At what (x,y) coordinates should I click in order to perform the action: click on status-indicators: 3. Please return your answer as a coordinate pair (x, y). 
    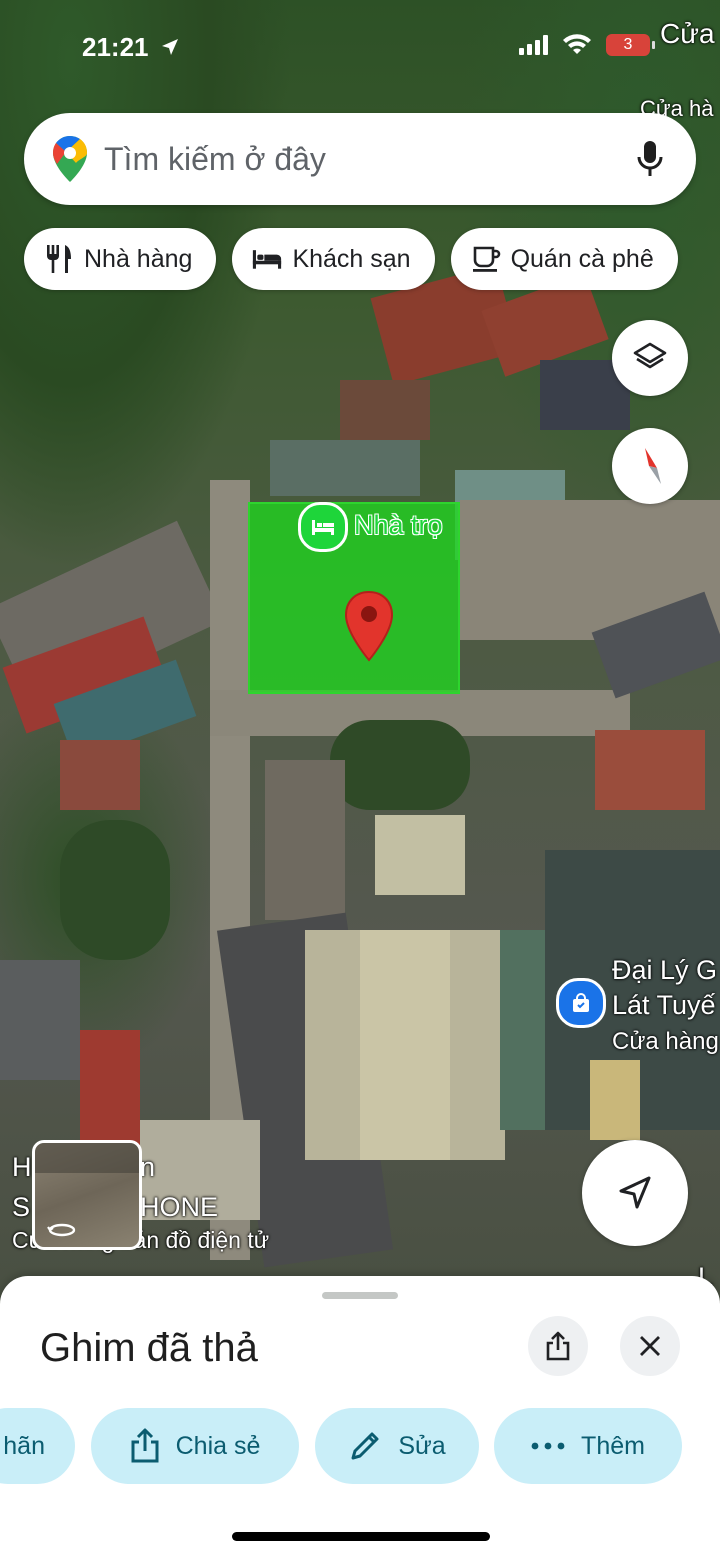
    Looking at the image, I should click on (587, 45).